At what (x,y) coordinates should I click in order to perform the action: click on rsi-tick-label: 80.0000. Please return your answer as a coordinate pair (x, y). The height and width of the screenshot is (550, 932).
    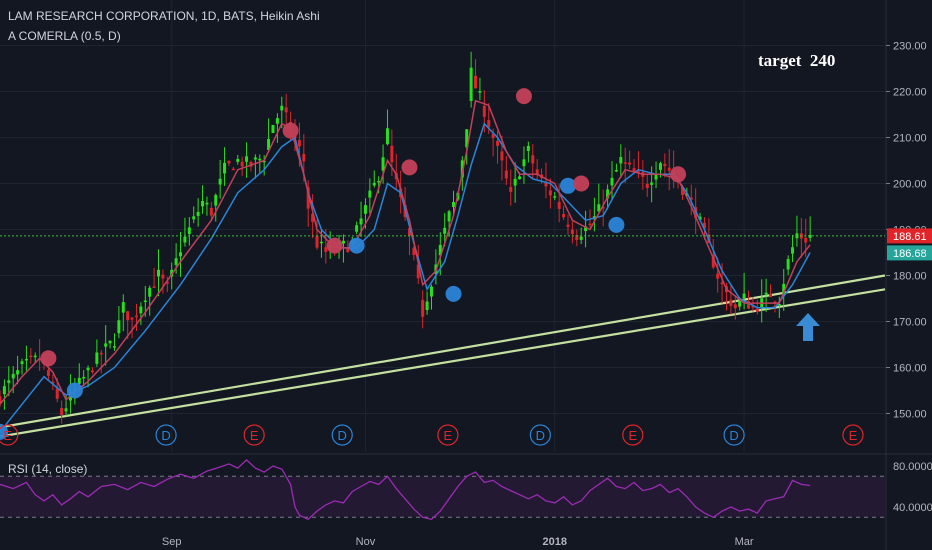
    Looking at the image, I should click on (912, 467).